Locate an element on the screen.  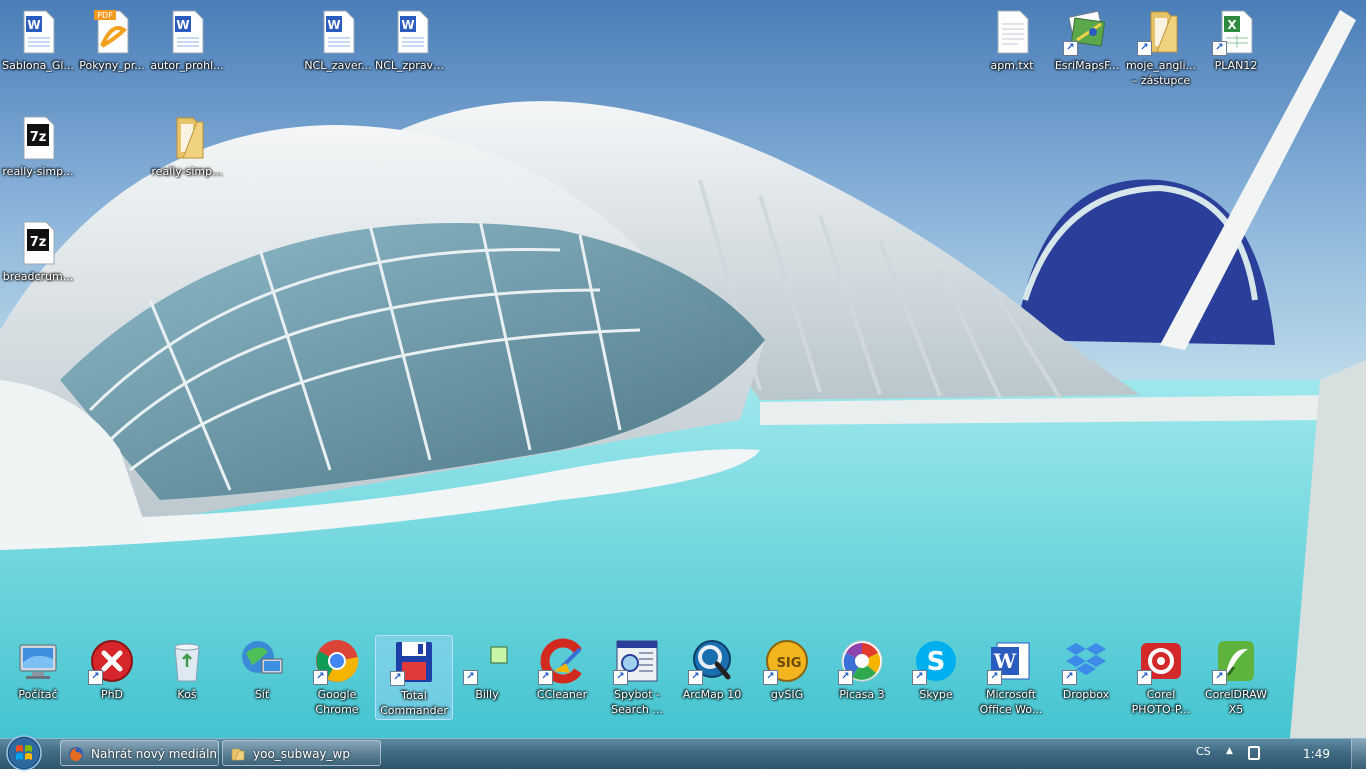
svg-text: SIG is located at coordinates (789, 663).